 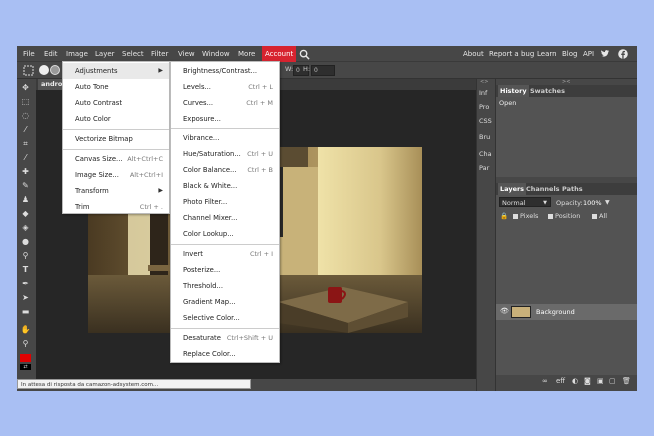 What do you see at coordinates (25, 199) in the screenshot?
I see `clone-stamp-tool-icon: ♟` at bounding box center [25, 199].